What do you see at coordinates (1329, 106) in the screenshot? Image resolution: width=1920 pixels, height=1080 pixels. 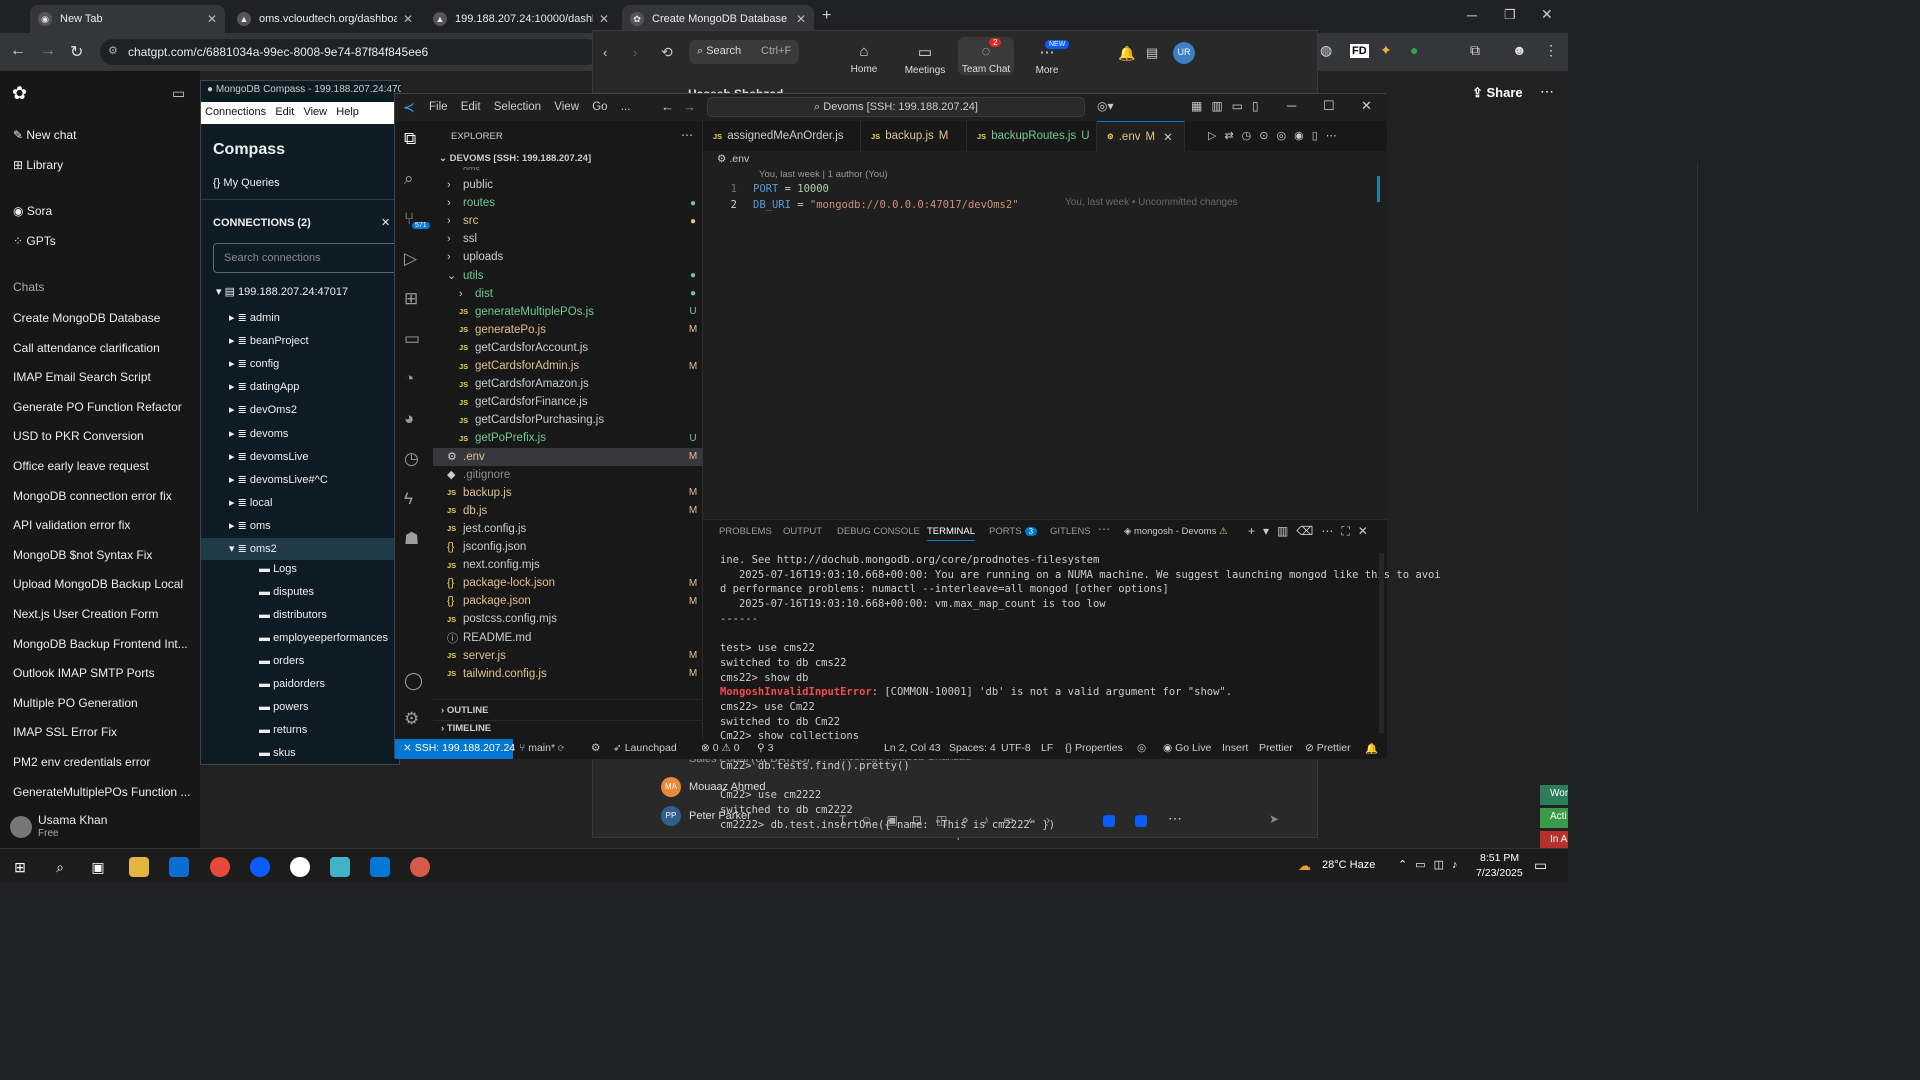 I see `maximize-button: ☐` at bounding box center [1329, 106].